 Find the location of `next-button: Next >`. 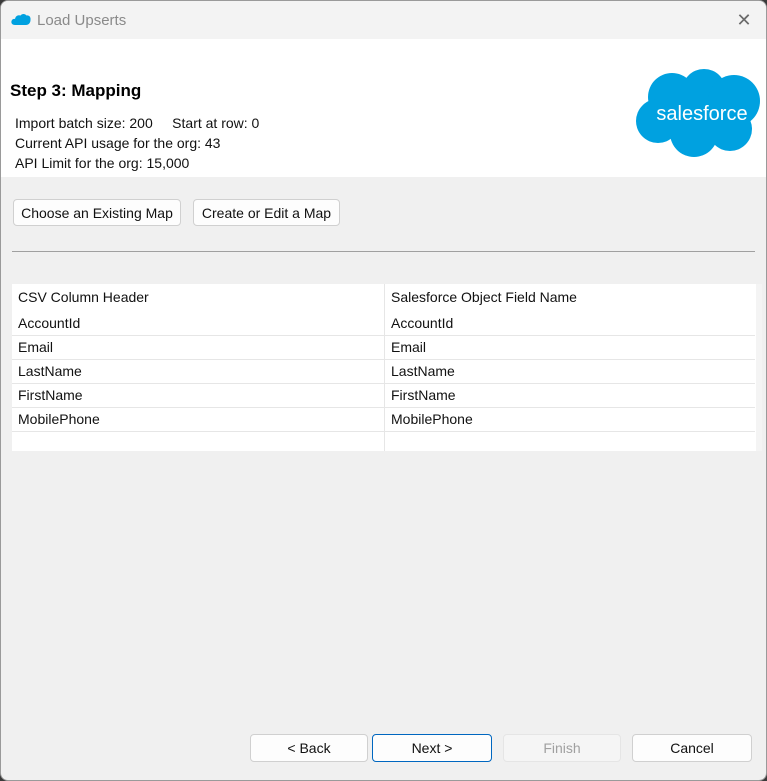

next-button: Next > is located at coordinates (432, 748).